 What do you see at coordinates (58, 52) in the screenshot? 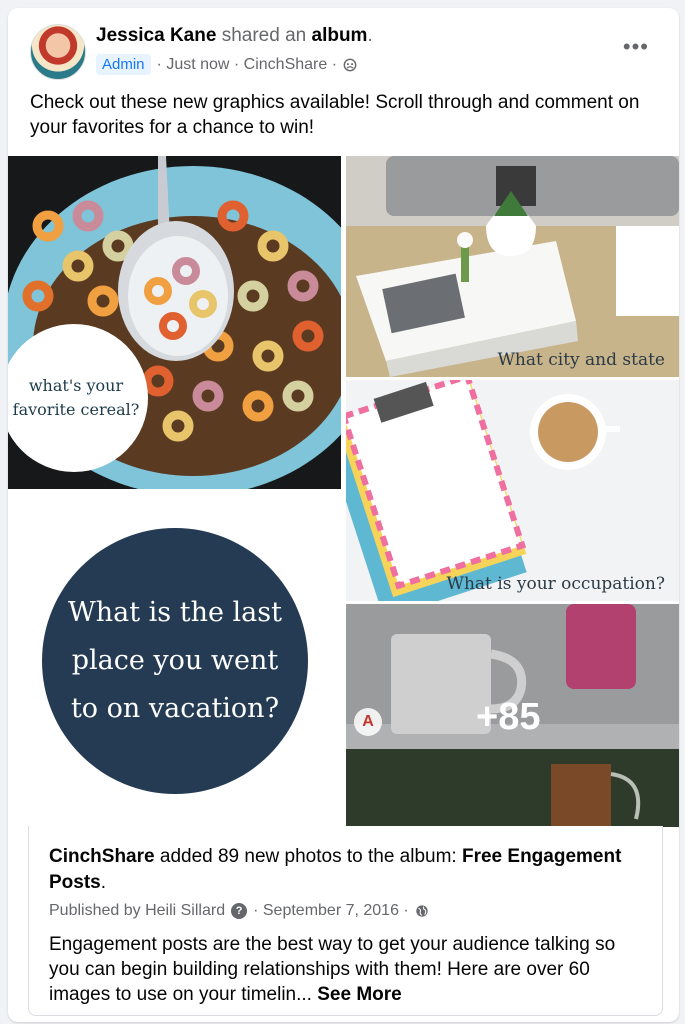
I see `author-avatar` at bounding box center [58, 52].